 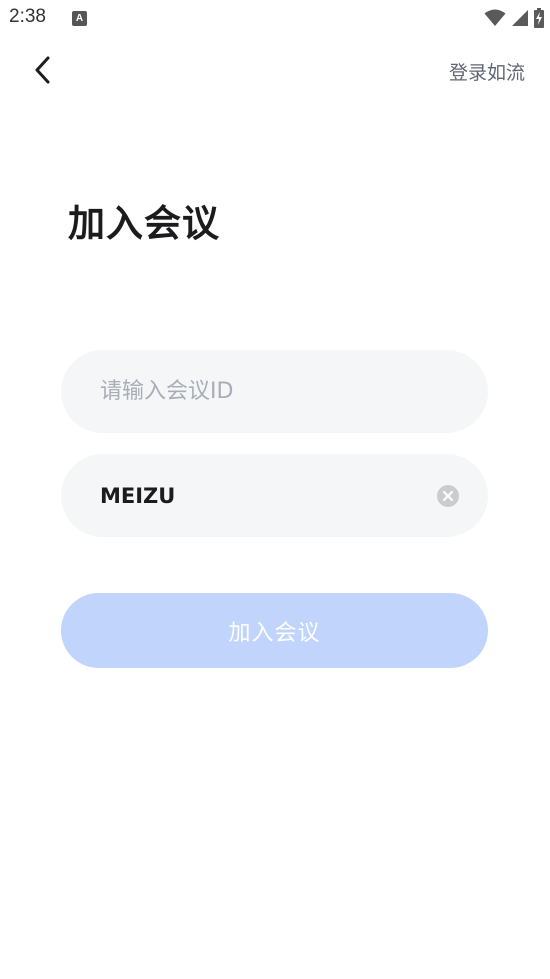 I want to click on status-time: 2:38, so click(x=27, y=16).